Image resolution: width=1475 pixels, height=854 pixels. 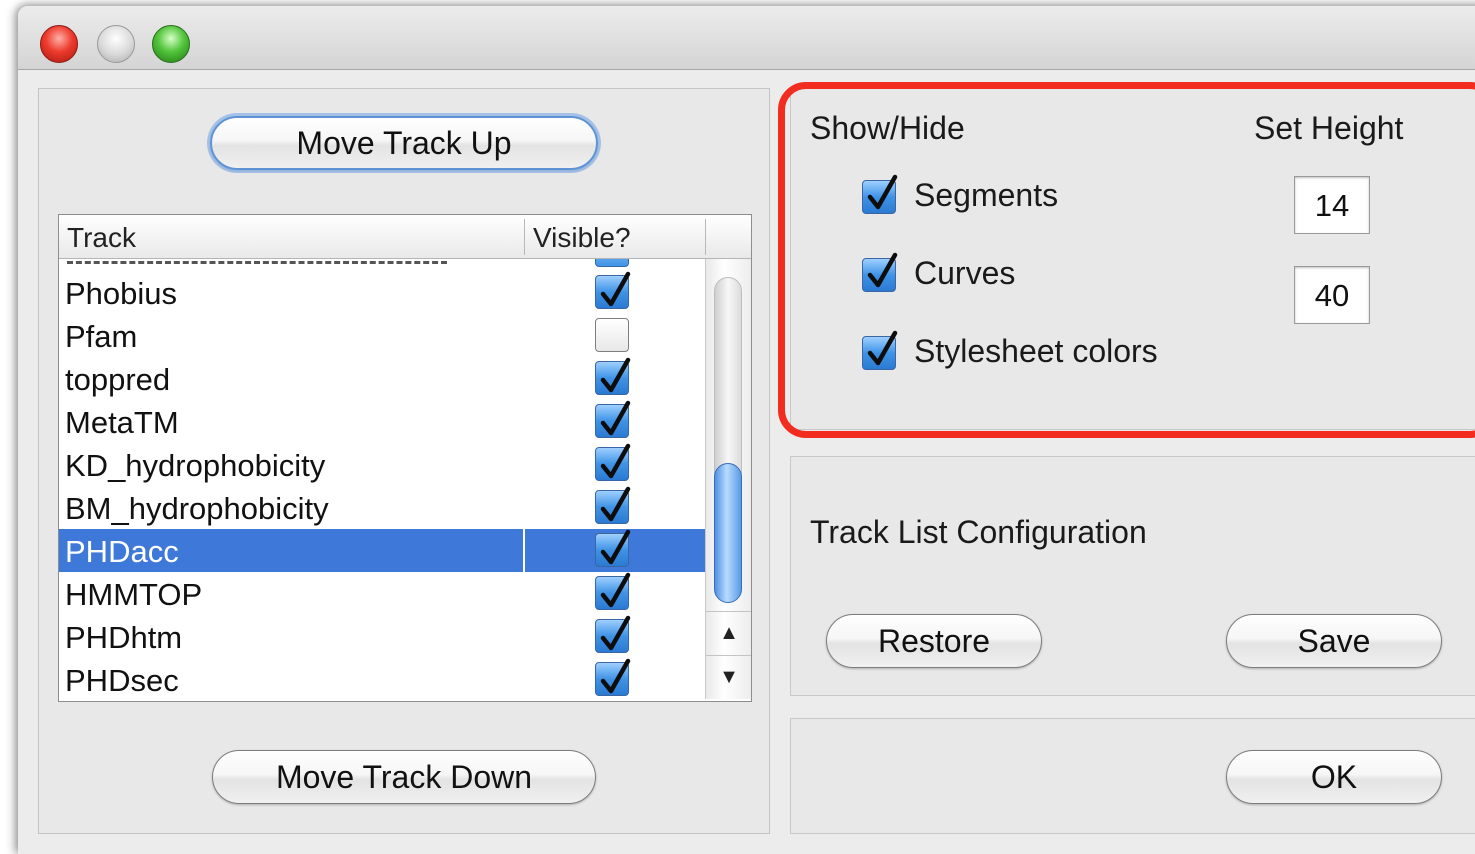 What do you see at coordinates (118, 379) in the screenshot?
I see `track-name: toppred` at bounding box center [118, 379].